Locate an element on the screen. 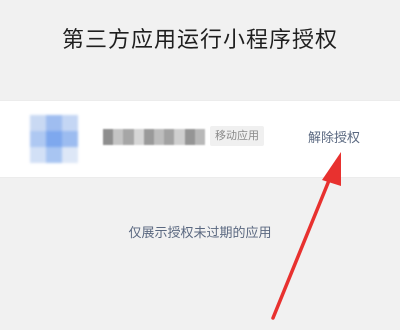 This screenshot has width=400, height=330. page-title: 第三方应用运行小程序授权 is located at coordinates (199, 40).